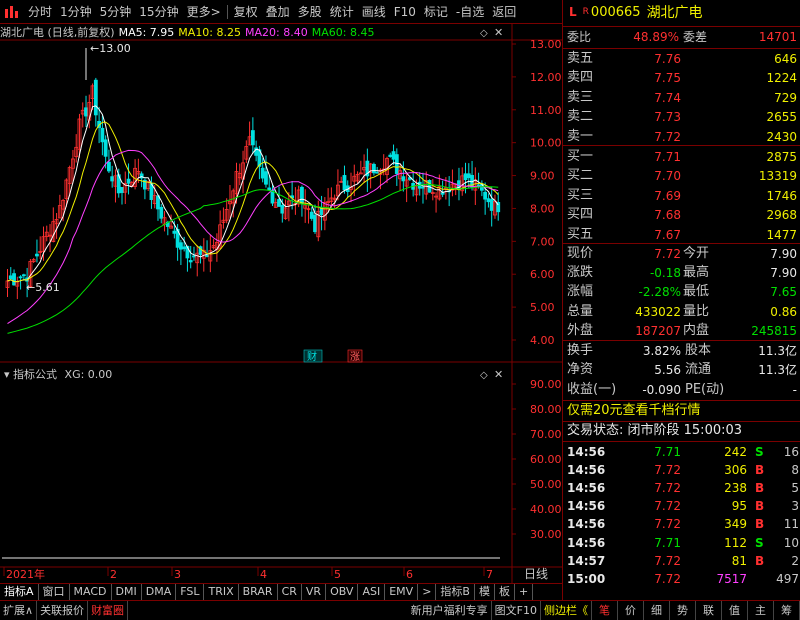  What do you see at coordinates (761, 610) in the screenshot?
I see `main-icon: 主` at bounding box center [761, 610].